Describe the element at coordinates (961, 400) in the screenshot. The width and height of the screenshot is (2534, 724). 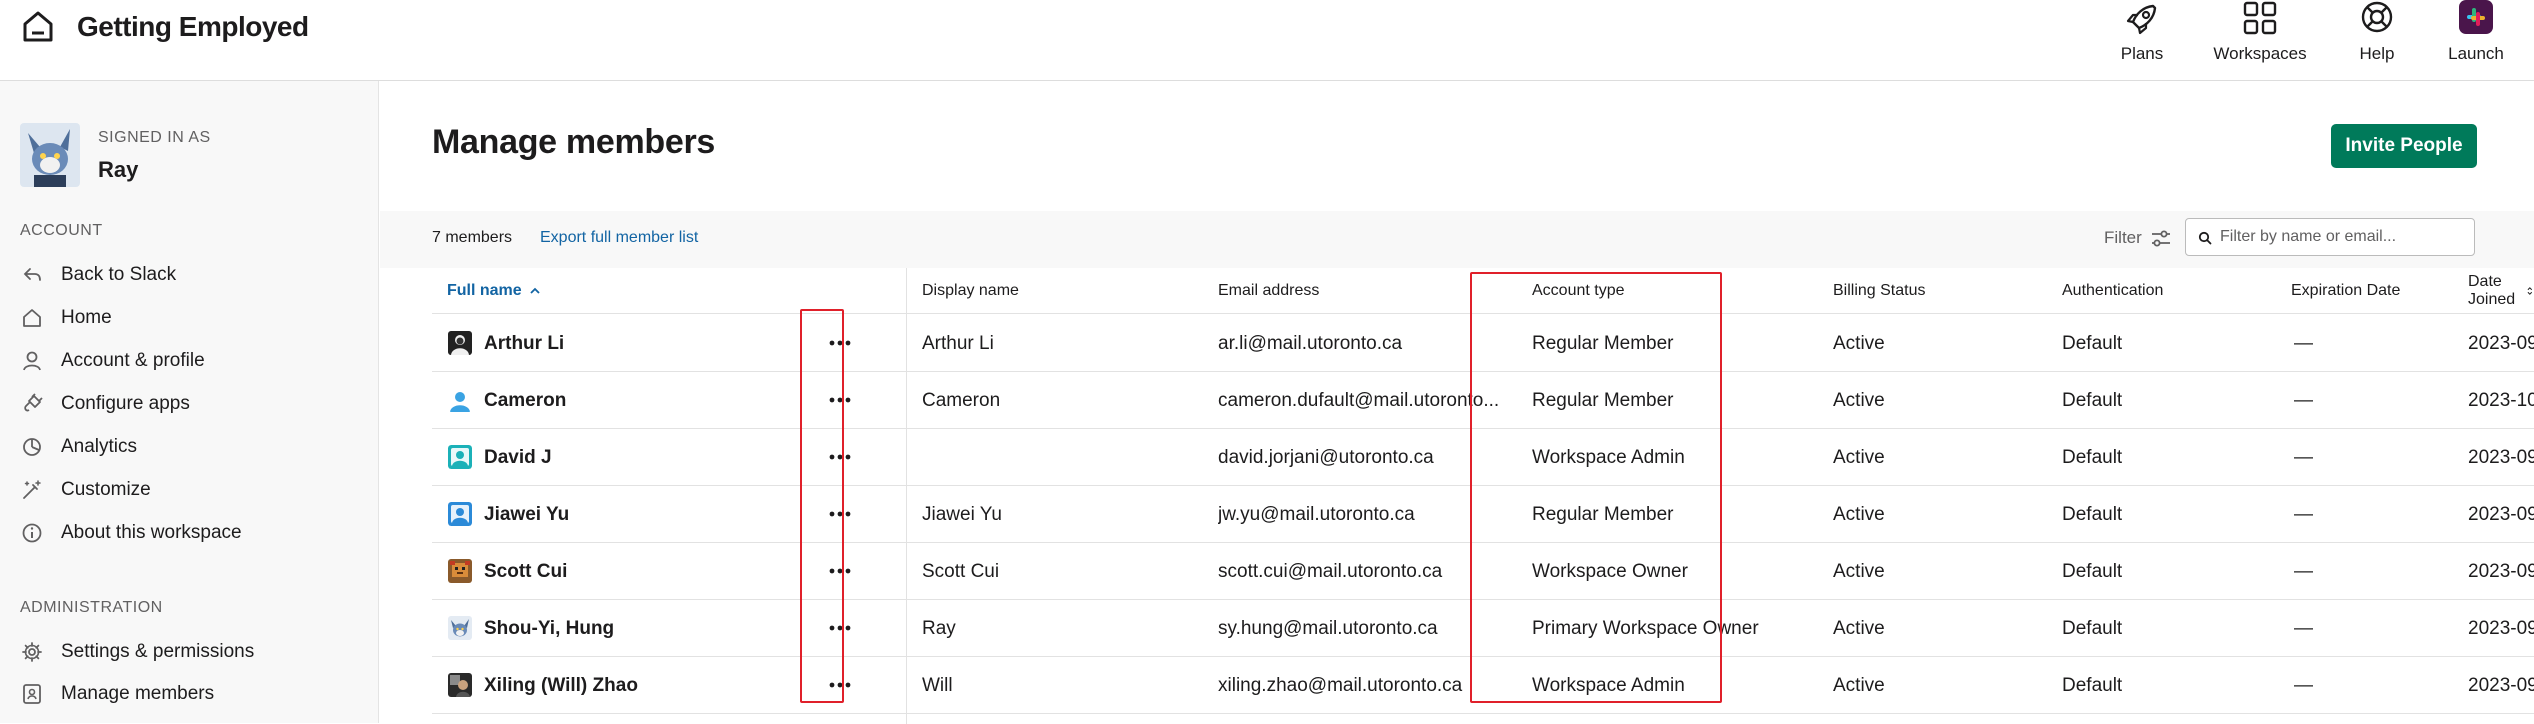
I see `member-display-name: Cameron` at that location.